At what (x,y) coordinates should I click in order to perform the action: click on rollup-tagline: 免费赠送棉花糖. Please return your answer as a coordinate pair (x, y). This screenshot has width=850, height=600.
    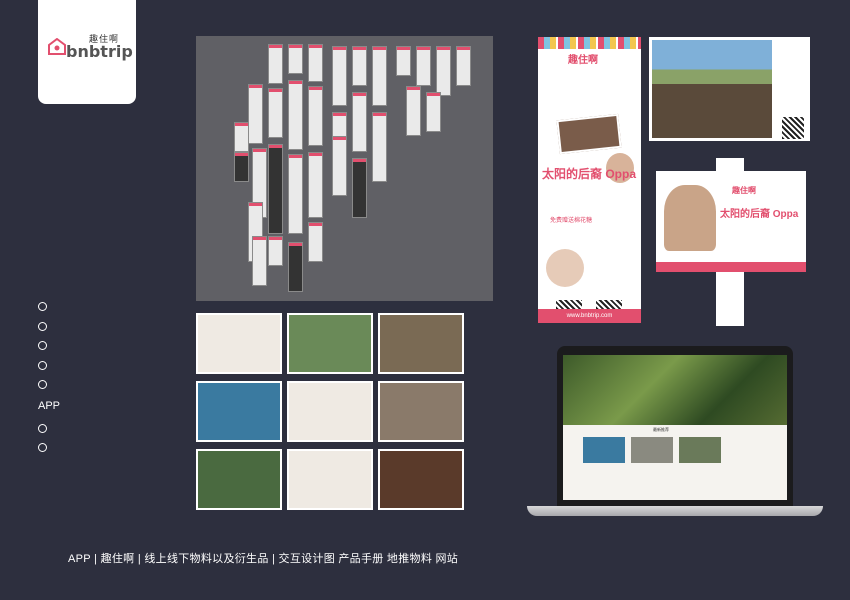
    Looking at the image, I should click on (571, 221).